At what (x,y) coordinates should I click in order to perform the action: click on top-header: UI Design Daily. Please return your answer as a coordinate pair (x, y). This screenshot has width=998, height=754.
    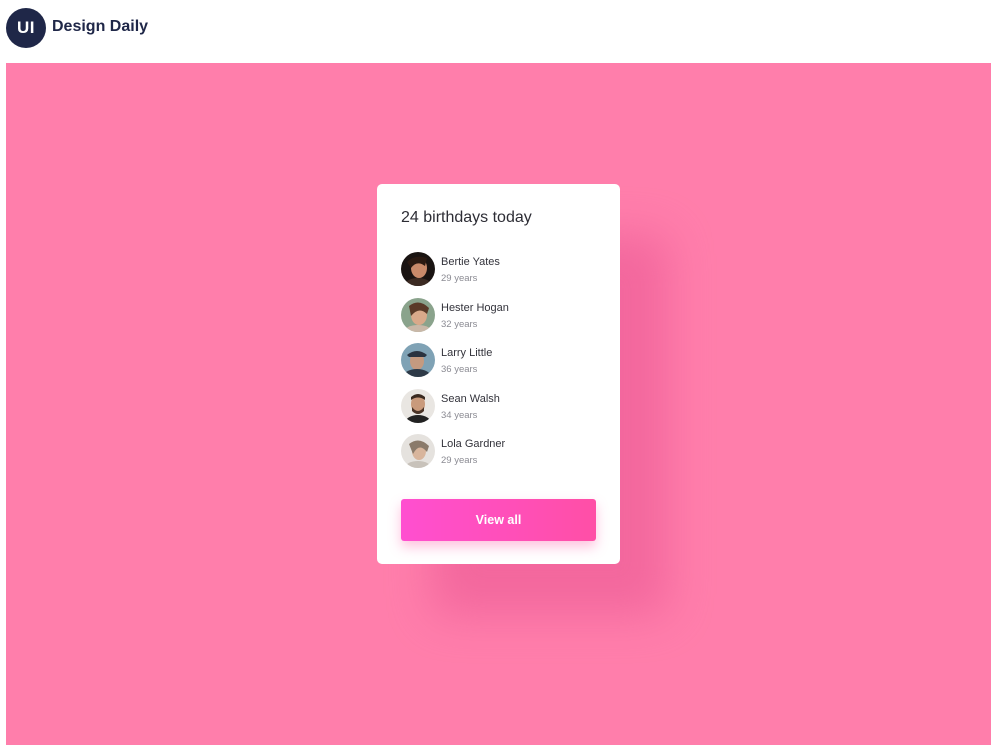
    Looking at the image, I should click on (499, 31).